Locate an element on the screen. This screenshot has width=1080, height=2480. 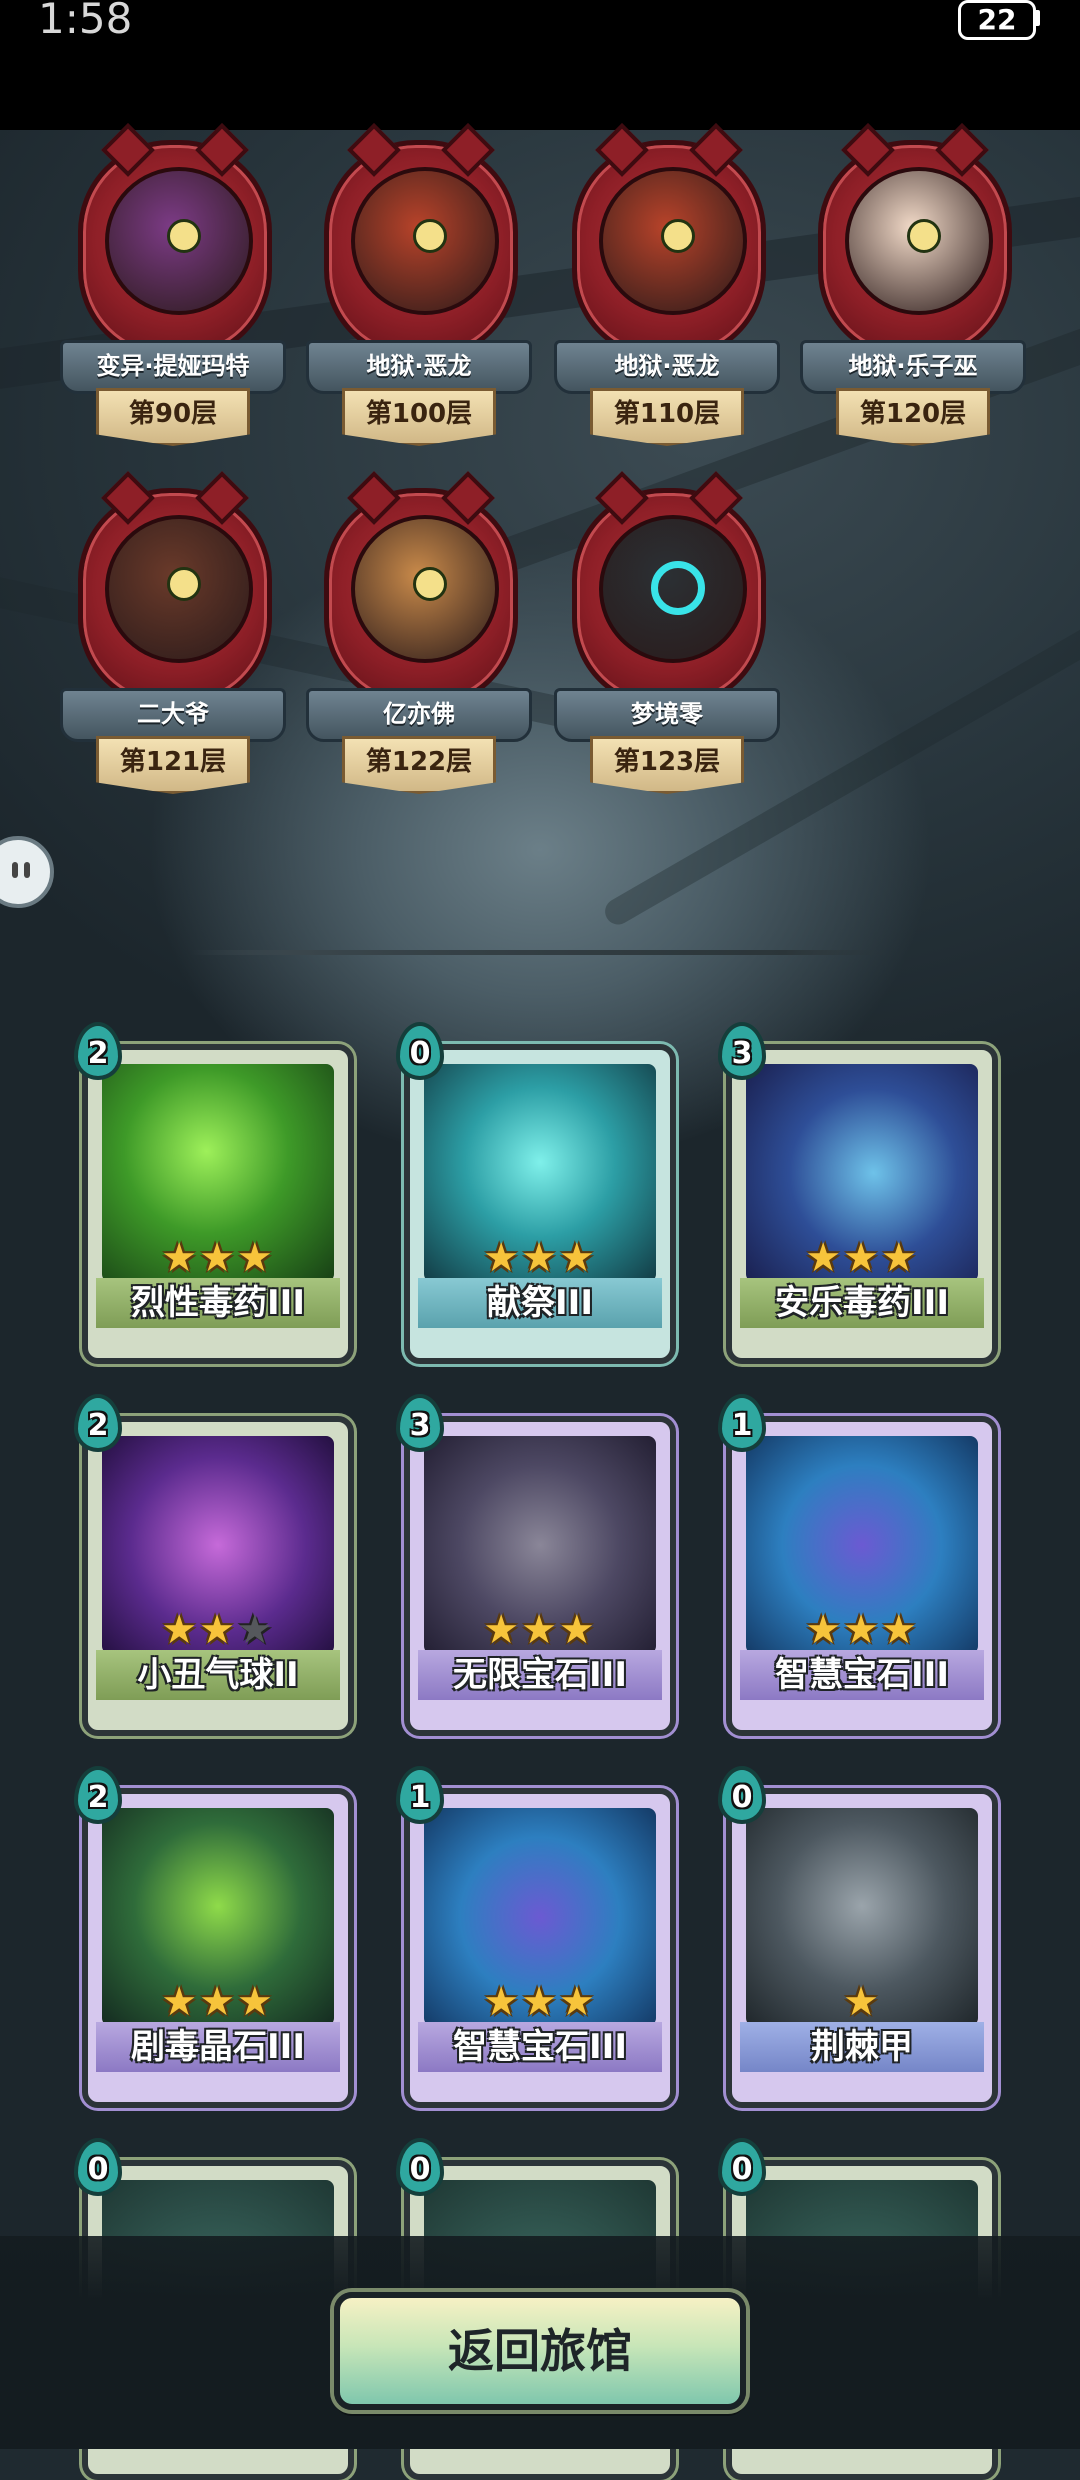
card: ★★★ 无限宝石III 3 is located at coordinates (536, 1565).